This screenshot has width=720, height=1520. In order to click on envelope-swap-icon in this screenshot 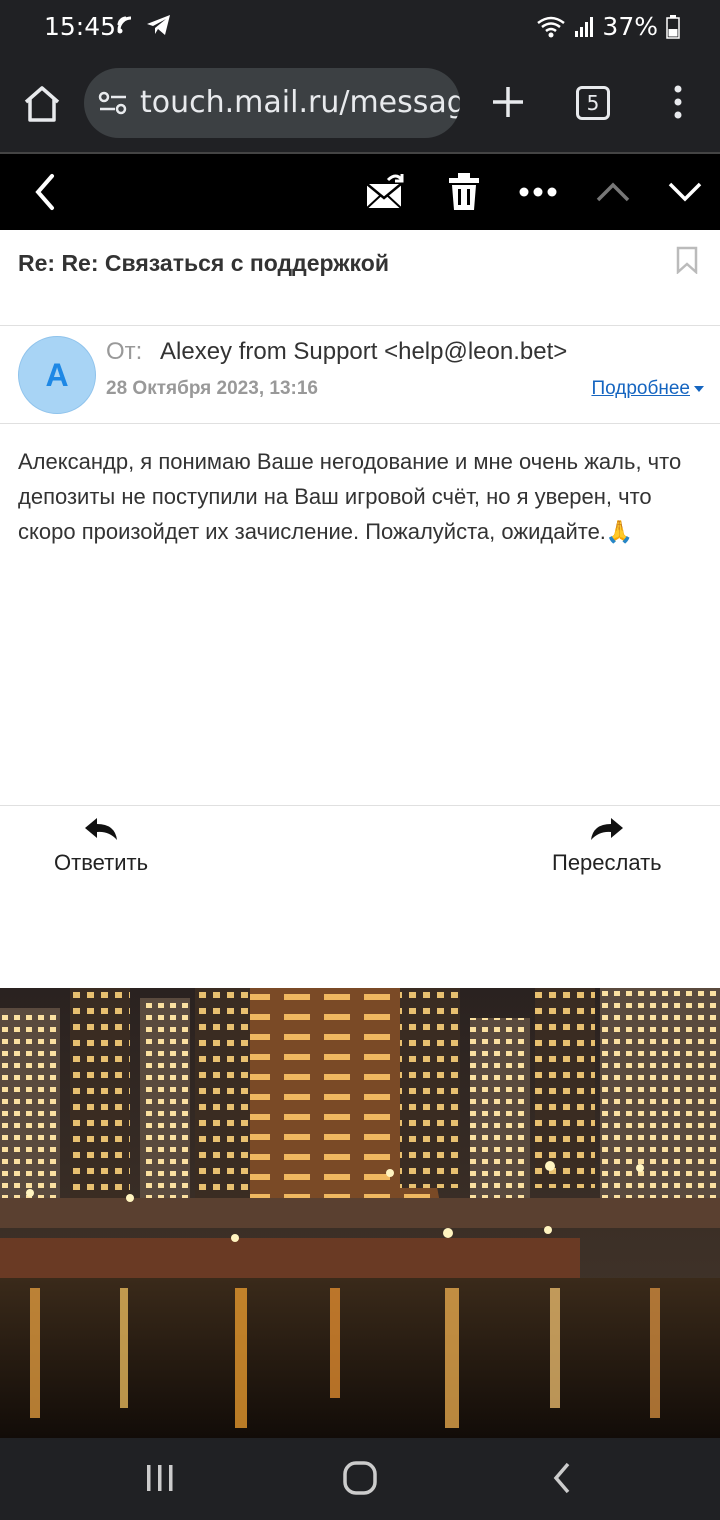, I will do `click(385, 191)`.